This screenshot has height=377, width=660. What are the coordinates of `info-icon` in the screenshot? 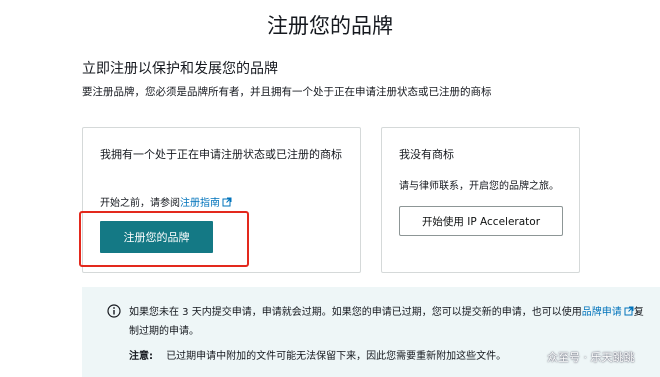 It's located at (114, 311).